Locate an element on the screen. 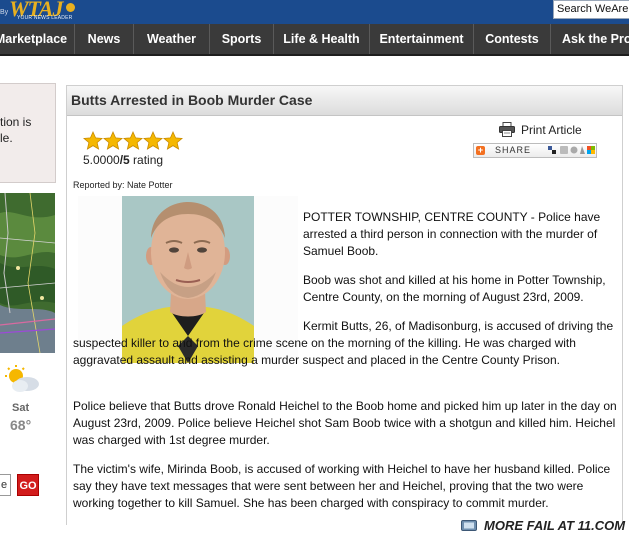  rating-text: 5.0000/5 rating is located at coordinates (123, 160).